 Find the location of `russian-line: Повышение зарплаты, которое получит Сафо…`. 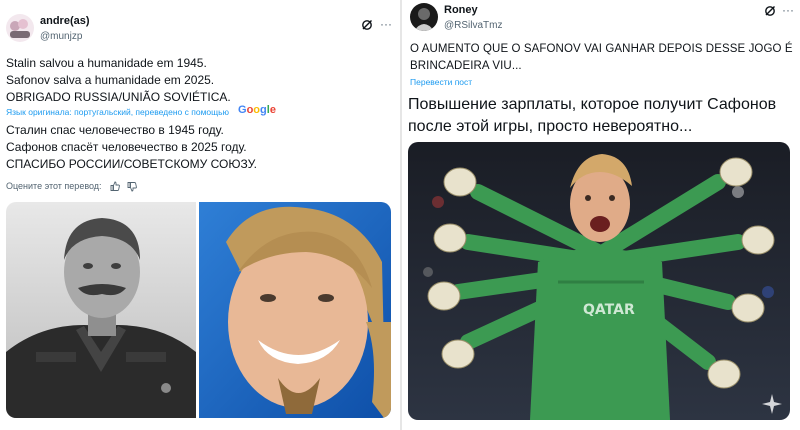

russian-line: Повышение зарплаты, которое получит Сафо… is located at coordinates (592, 104).